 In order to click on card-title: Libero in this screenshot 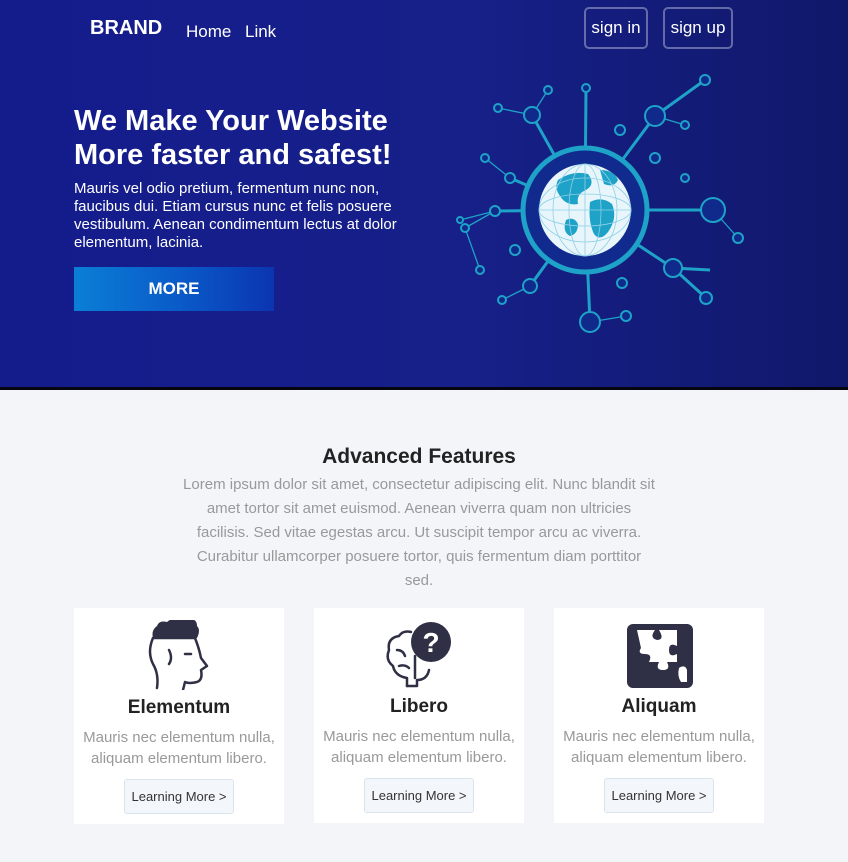, I will do `click(419, 706)`.